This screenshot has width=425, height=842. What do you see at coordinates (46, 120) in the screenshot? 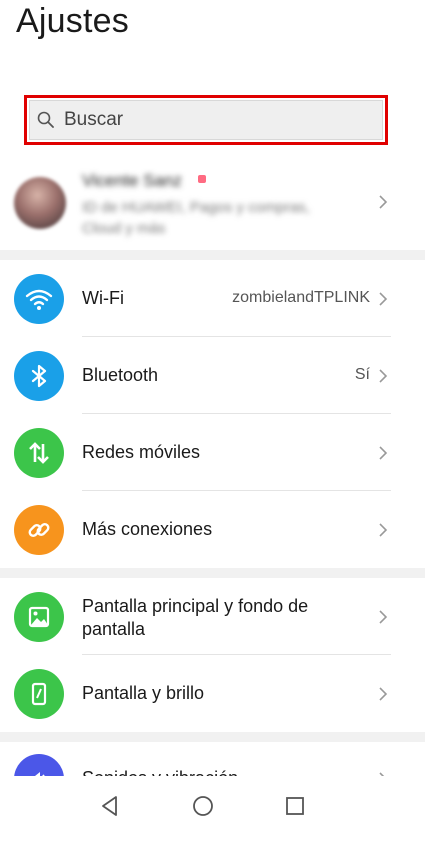
I see `search-icon` at bounding box center [46, 120].